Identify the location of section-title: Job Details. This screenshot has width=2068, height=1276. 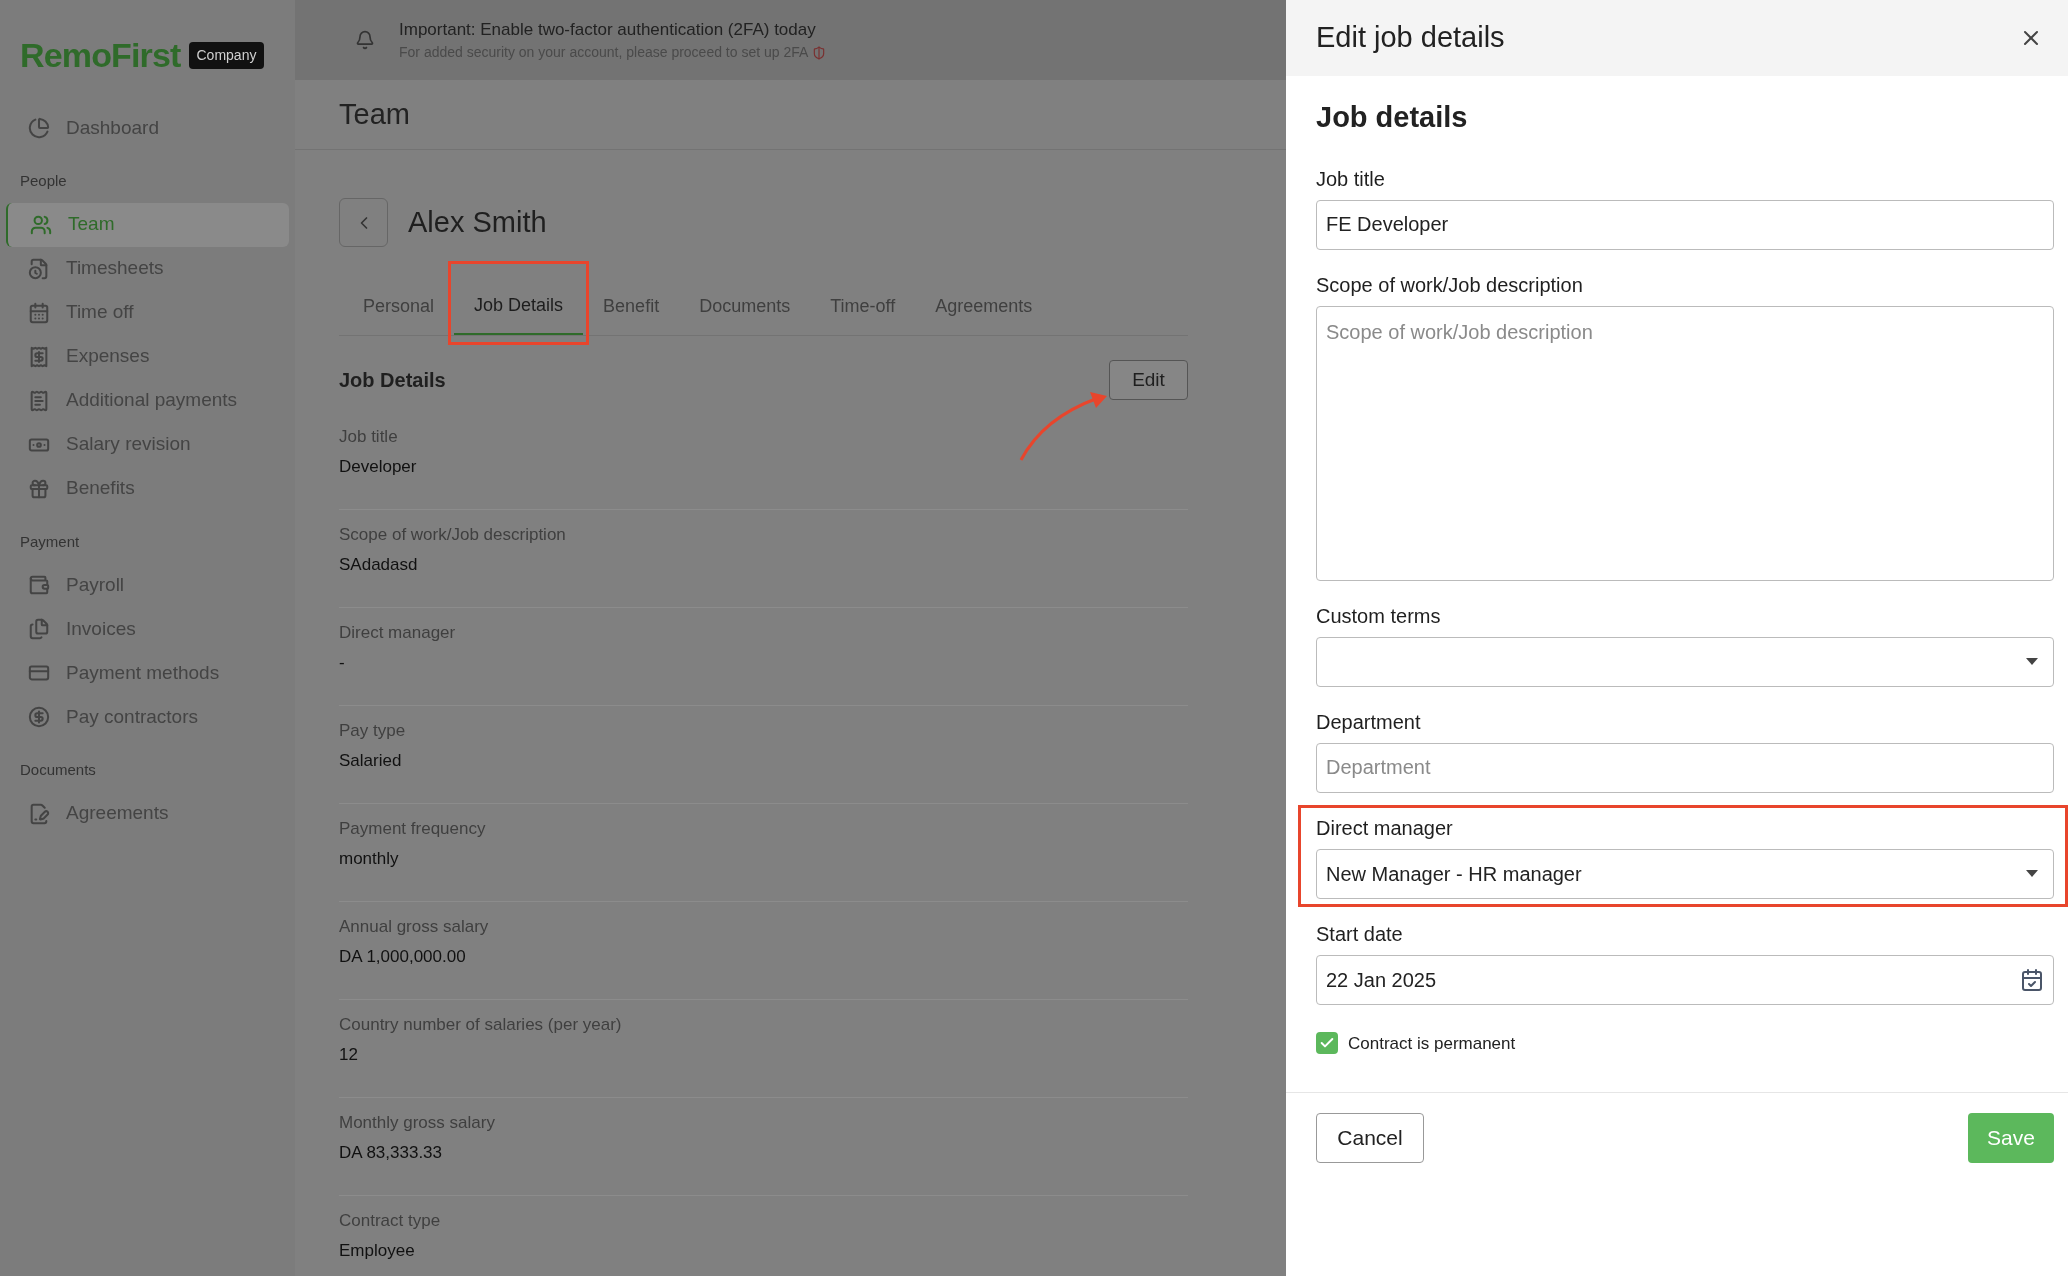
(392, 380).